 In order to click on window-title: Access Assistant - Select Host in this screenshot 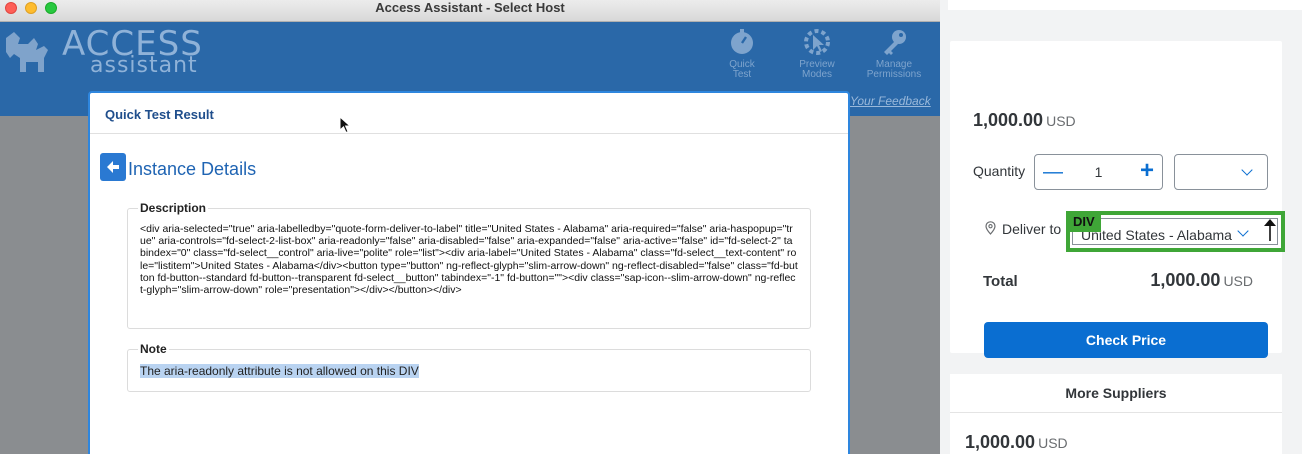, I will do `click(470, 7)`.